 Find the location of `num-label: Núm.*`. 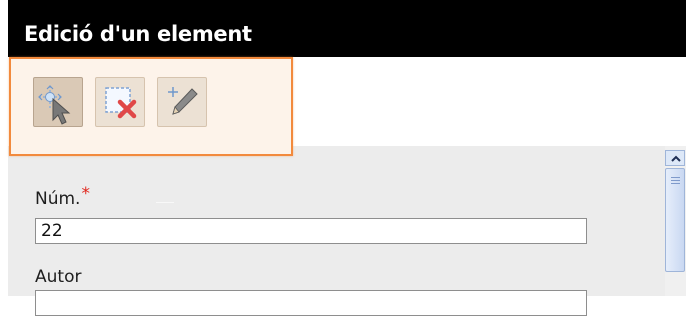

num-label: Núm.* is located at coordinates (62, 196).